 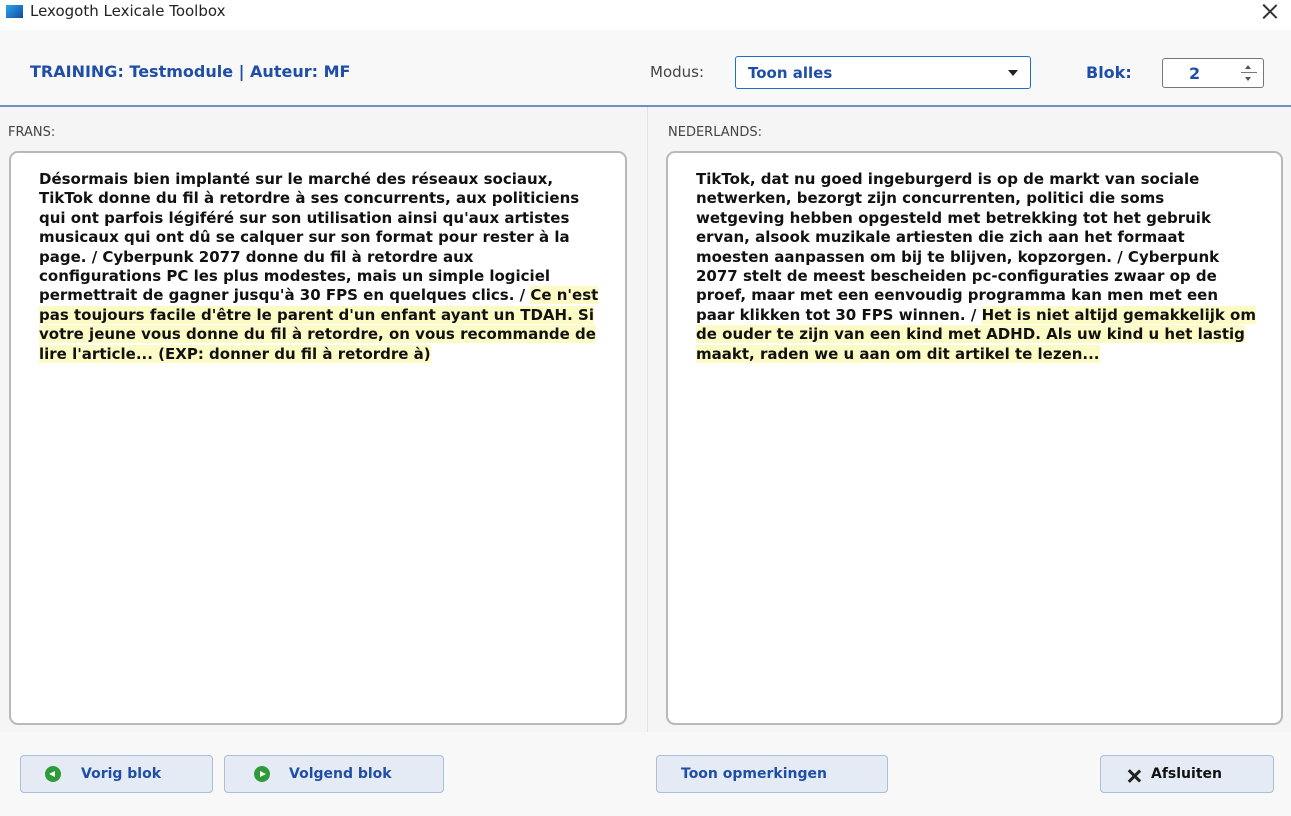 What do you see at coordinates (262, 774) in the screenshot?
I see `arrow-right-icon` at bounding box center [262, 774].